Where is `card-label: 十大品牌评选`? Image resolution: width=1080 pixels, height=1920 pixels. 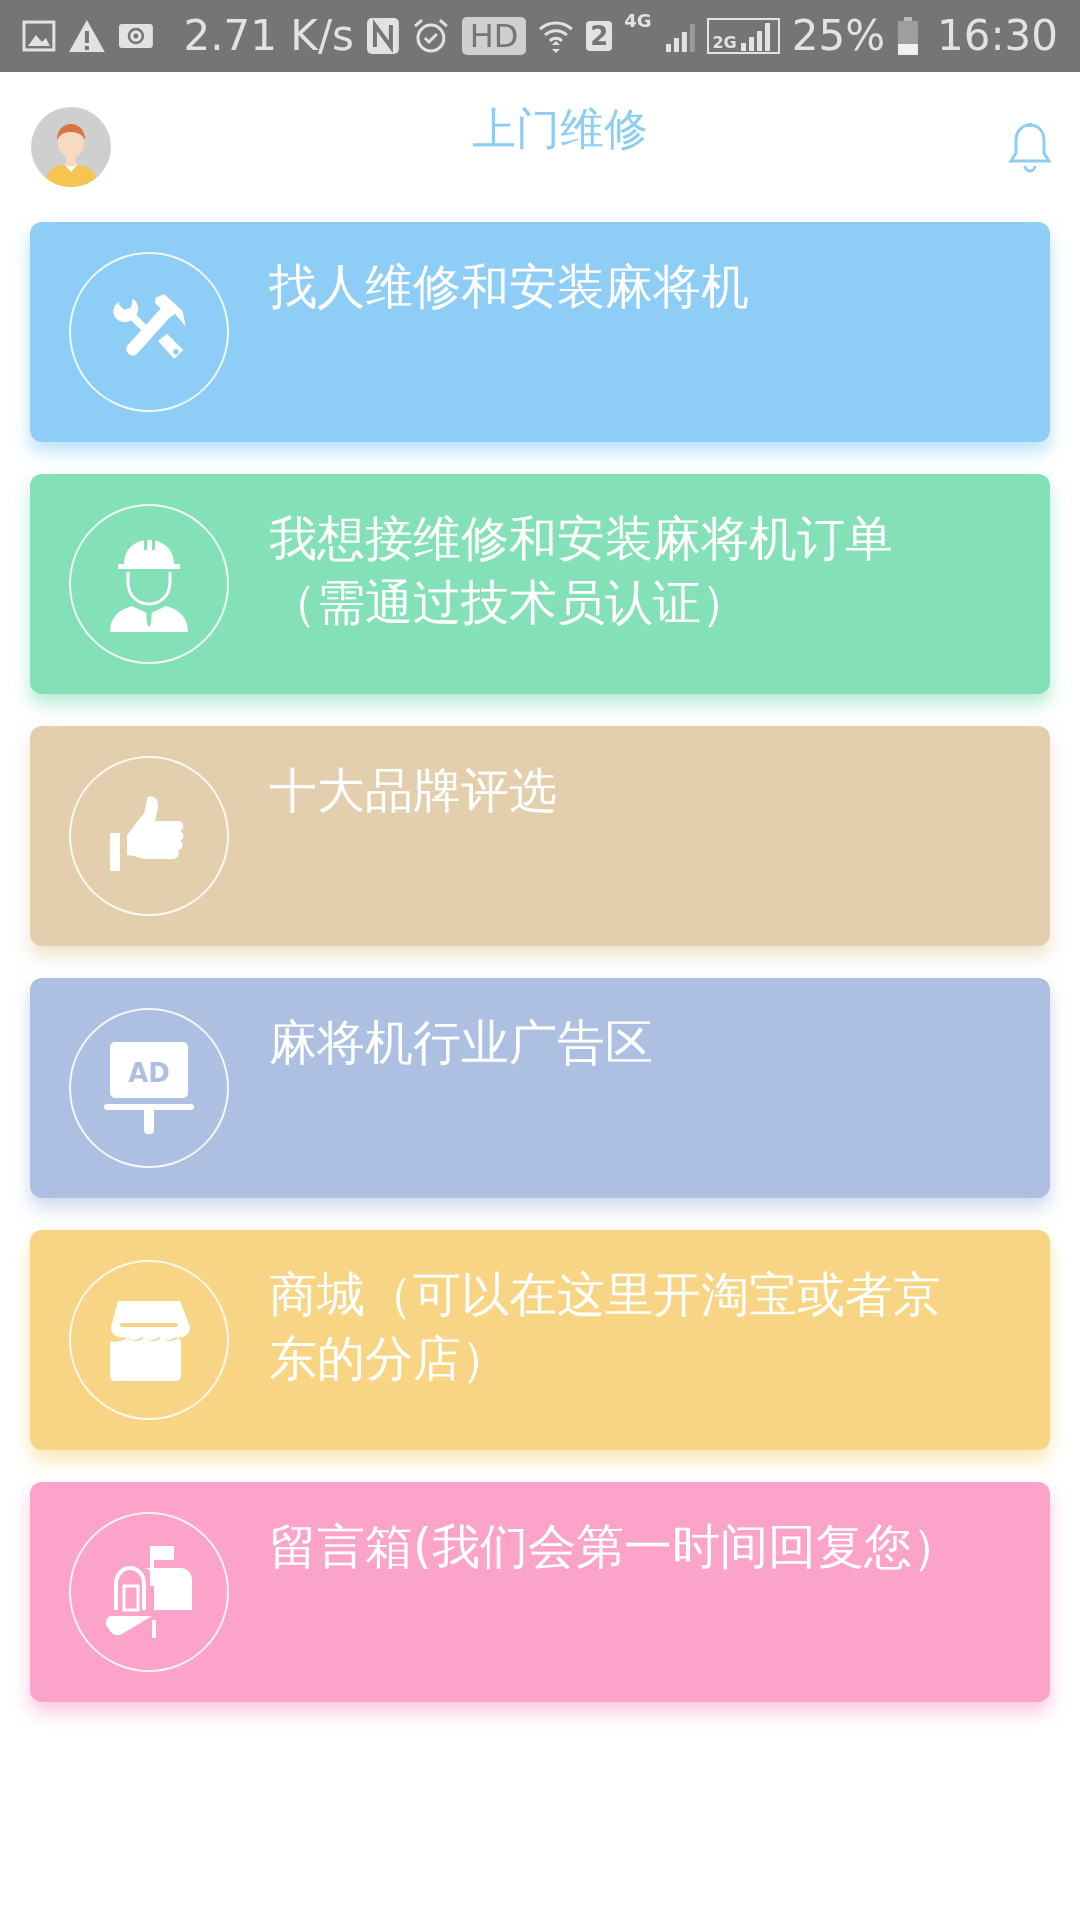 card-label: 十大品牌评选 is located at coordinates (413, 790).